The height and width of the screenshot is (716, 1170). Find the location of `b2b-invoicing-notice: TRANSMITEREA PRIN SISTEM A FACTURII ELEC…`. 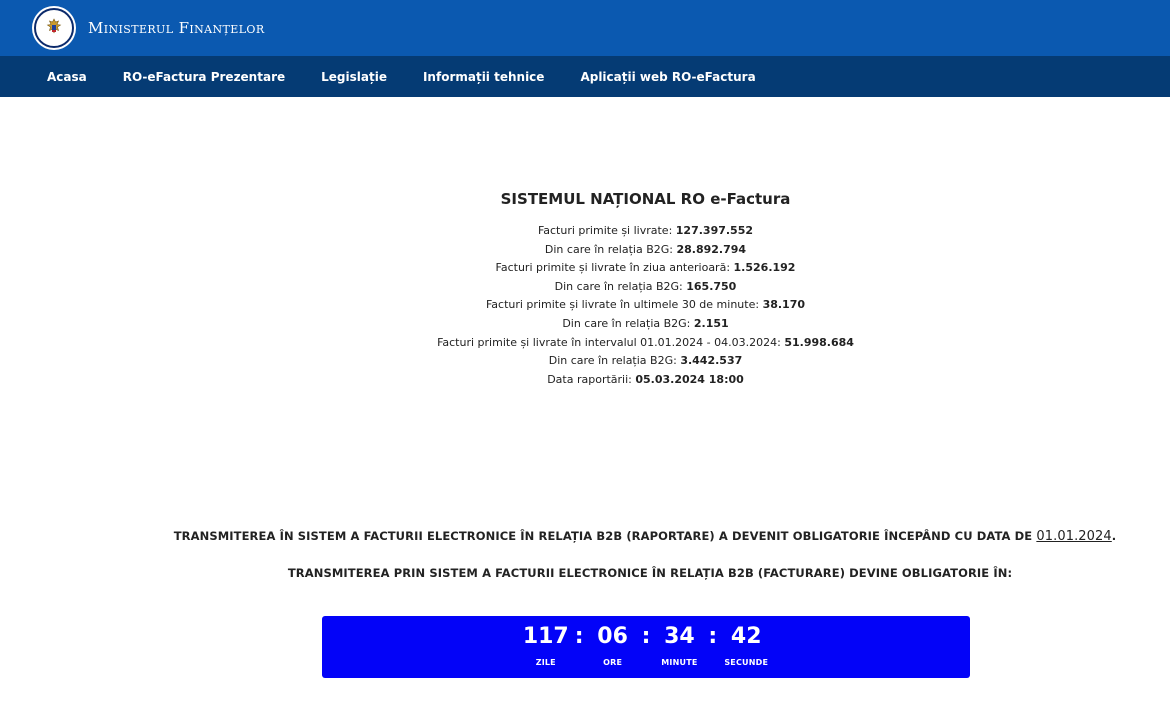

b2b-invoicing-notice: TRANSMITEREA PRIN SISTEM A FACTURII ELEC… is located at coordinates (650, 573).